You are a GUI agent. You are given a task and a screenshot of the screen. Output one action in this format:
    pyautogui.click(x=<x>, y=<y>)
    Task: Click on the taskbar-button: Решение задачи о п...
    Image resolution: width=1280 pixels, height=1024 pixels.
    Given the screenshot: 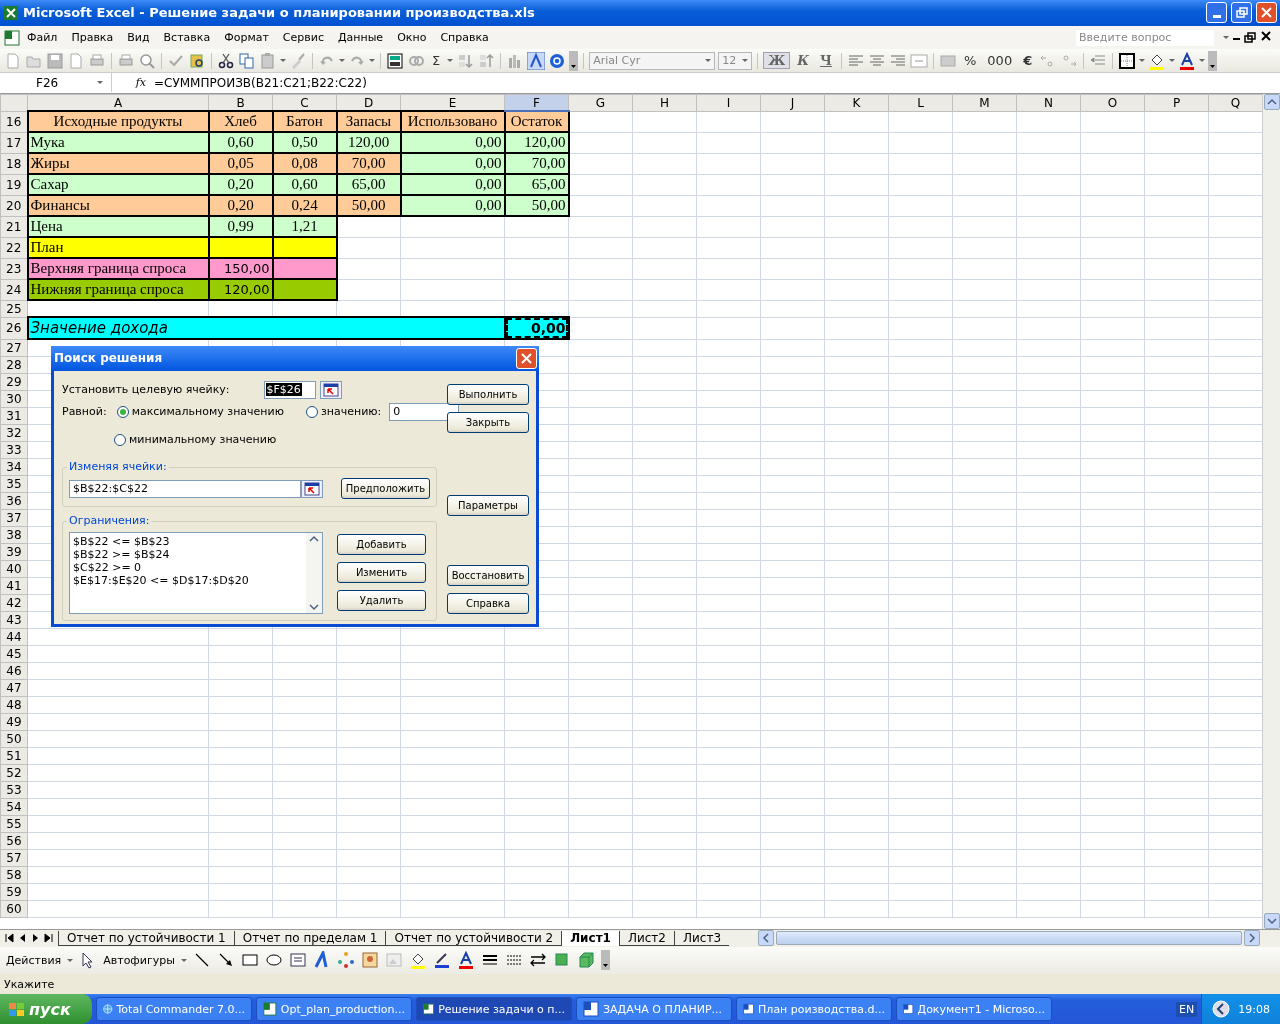 What is the action you would take?
    pyautogui.click(x=494, y=1009)
    